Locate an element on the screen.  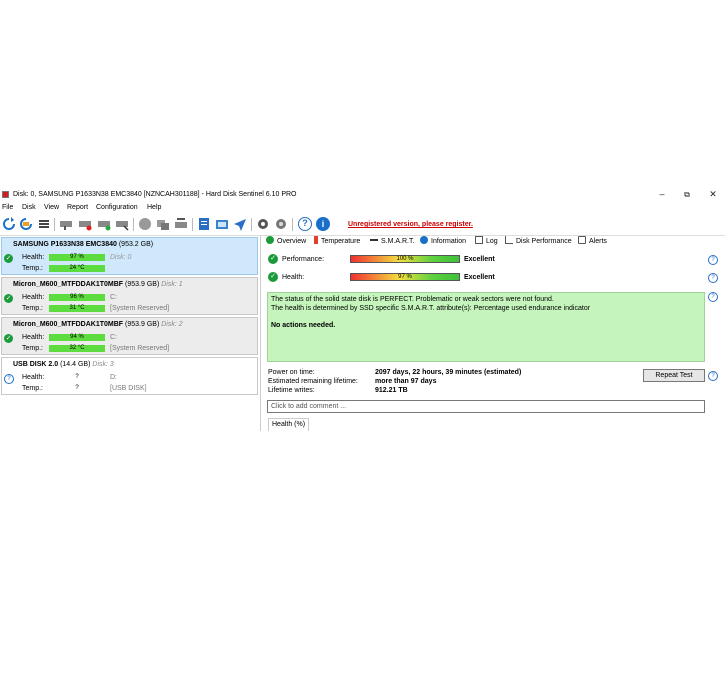
disk-title: SAMSUNG P1633N38 EMC3840 (953.2 GB) is located at coordinates (83, 244).